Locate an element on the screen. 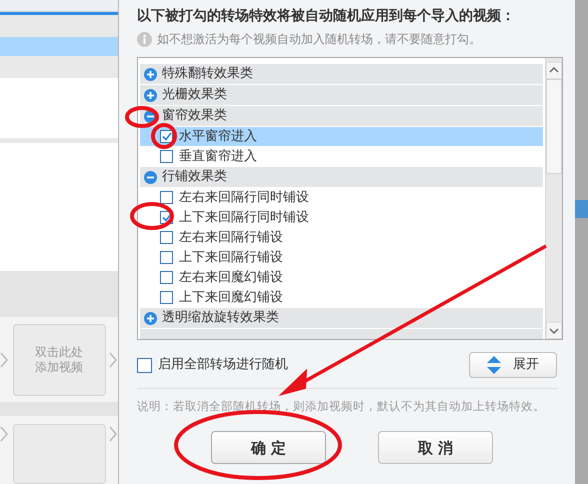  ok-button: 确 定 is located at coordinates (268, 447).